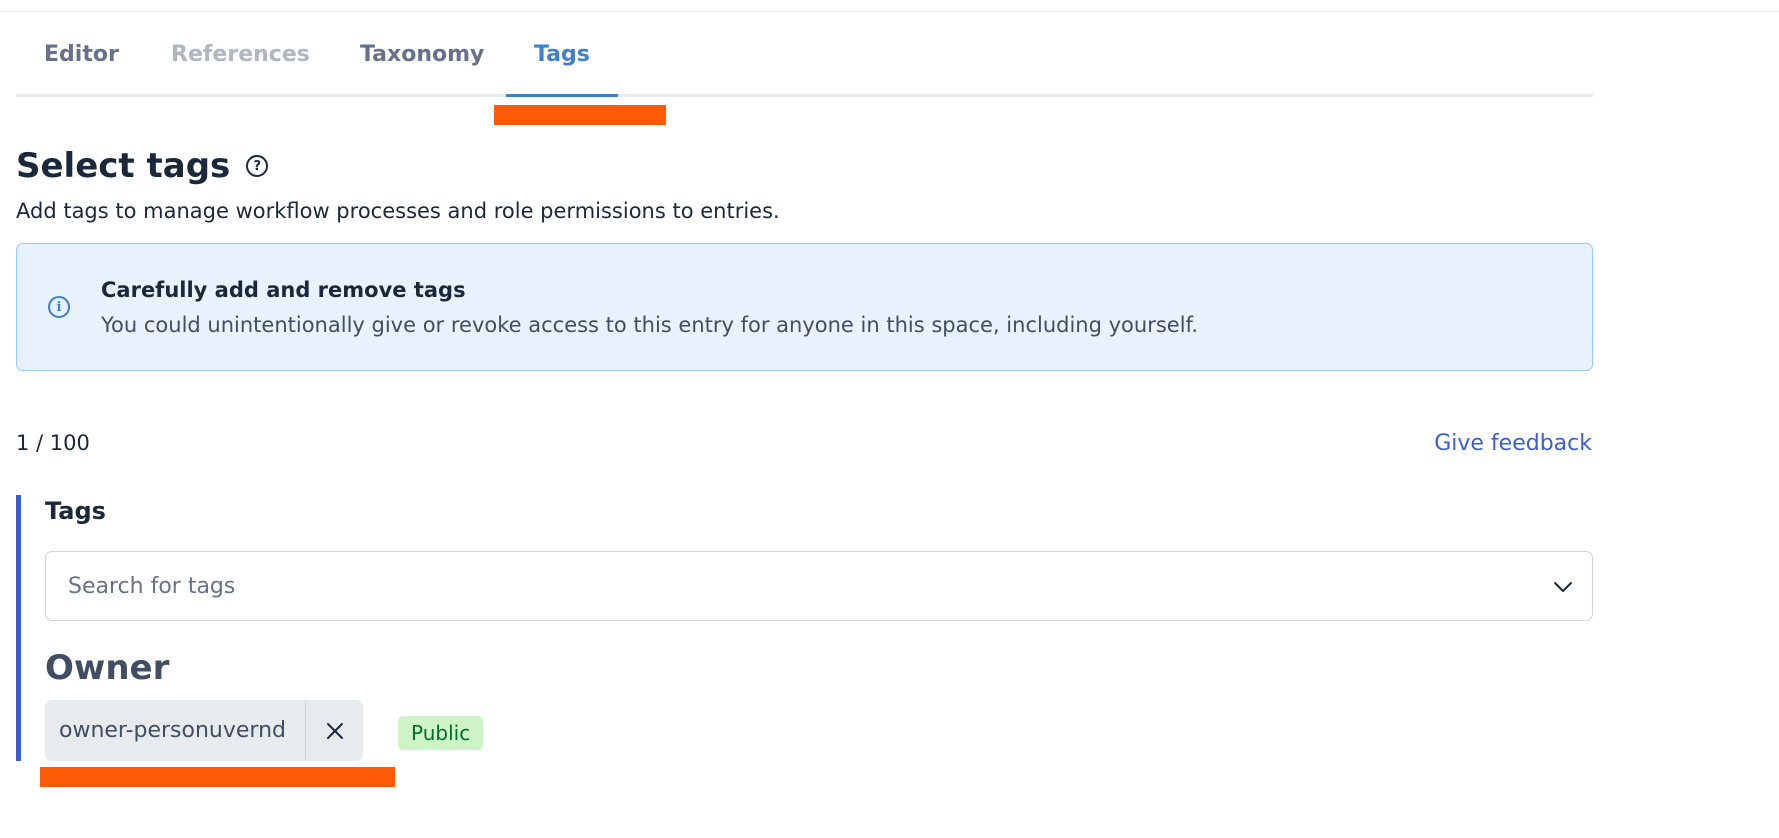 The image size is (1779, 838). What do you see at coordinates (59, 307) in the screenshot?
I see `info-circle-icon: i` at bounding box center [59, 307].